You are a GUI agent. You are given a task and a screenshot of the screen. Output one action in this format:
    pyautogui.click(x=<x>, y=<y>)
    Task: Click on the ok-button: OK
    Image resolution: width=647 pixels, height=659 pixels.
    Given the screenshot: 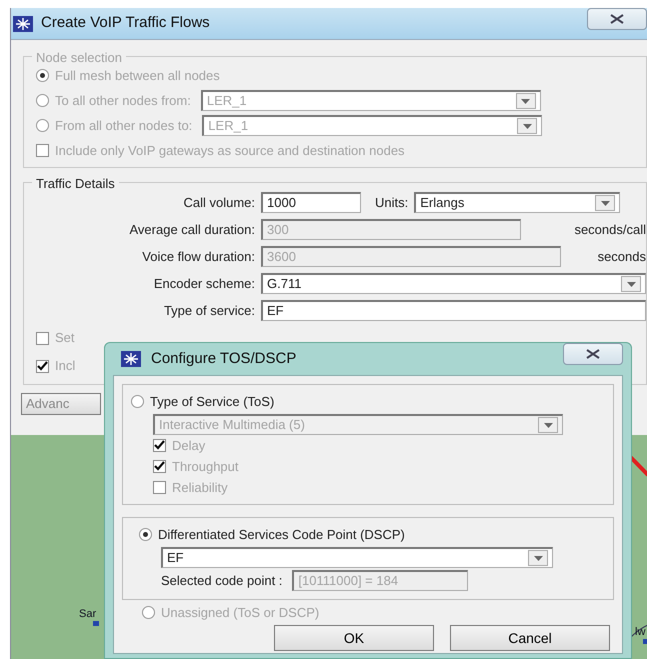 What is the action you would take?
    pyautogui.click(x=354, y=638)
    